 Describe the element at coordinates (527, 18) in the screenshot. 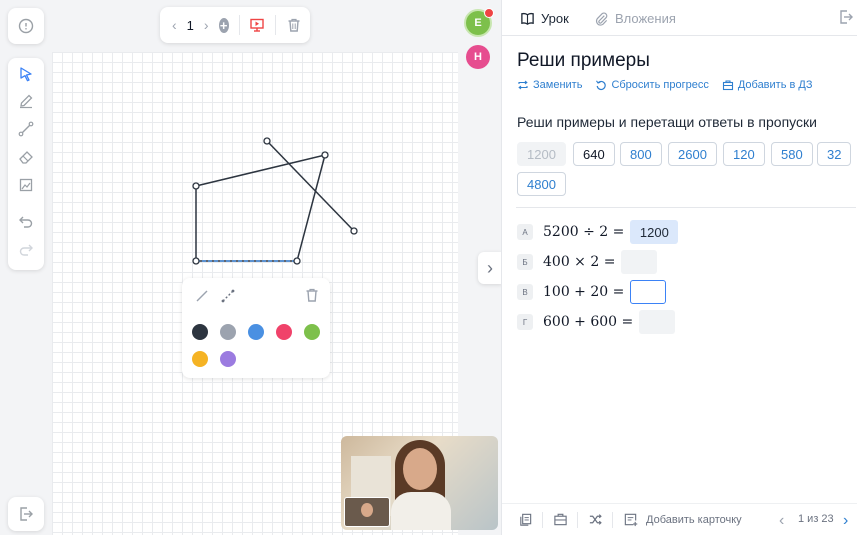

I see `book-icon` at that location.